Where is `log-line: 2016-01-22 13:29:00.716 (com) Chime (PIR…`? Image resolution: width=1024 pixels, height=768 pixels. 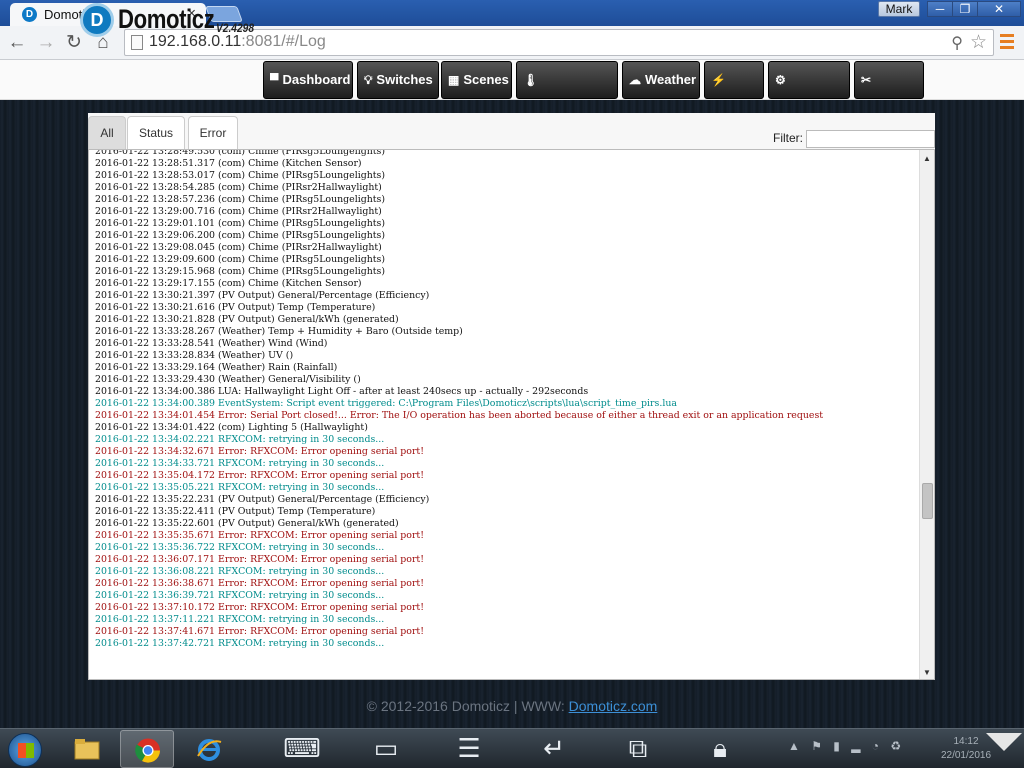
log-line: 2016-01-22 13:29:00.716 (com) Chime (PIR… is located at coordinates (238, 211).